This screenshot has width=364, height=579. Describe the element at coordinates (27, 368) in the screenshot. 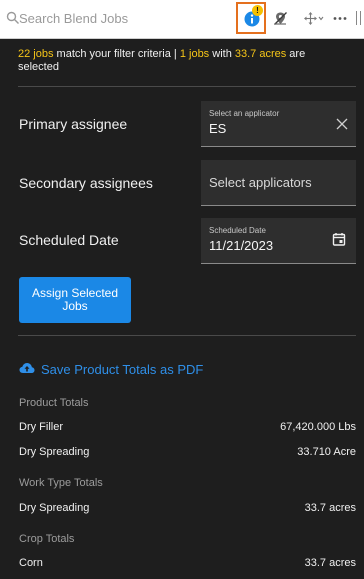

I see `cloud-upload-icon` at that location.